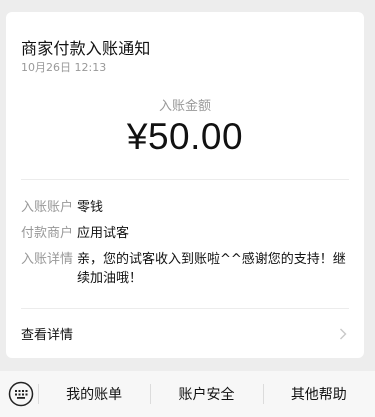 This screenshot has width=375, height=417. Describe the element at coordinates (206, 394) in the screenshot. I see `menu-account-security: 账户安全` at that location.